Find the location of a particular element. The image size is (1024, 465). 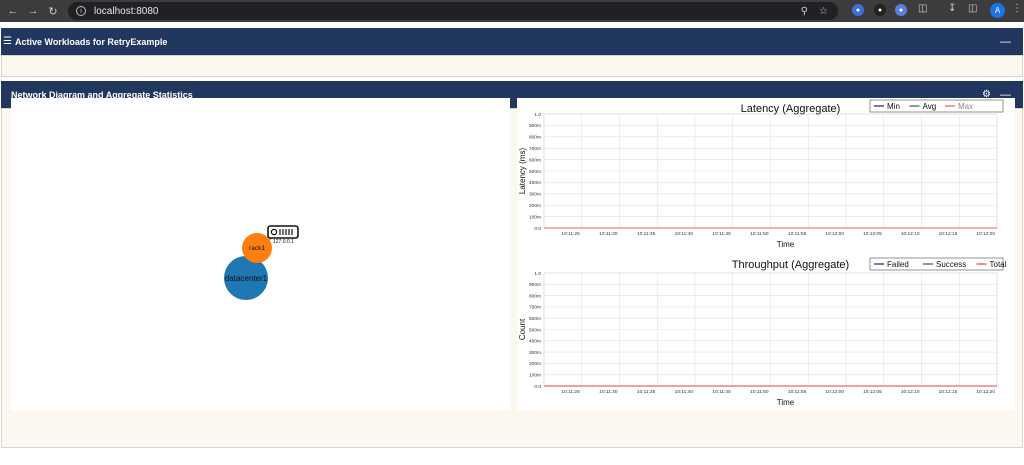

extensions-puzzle-icon: ◫ is located at coordinates (922, 8).